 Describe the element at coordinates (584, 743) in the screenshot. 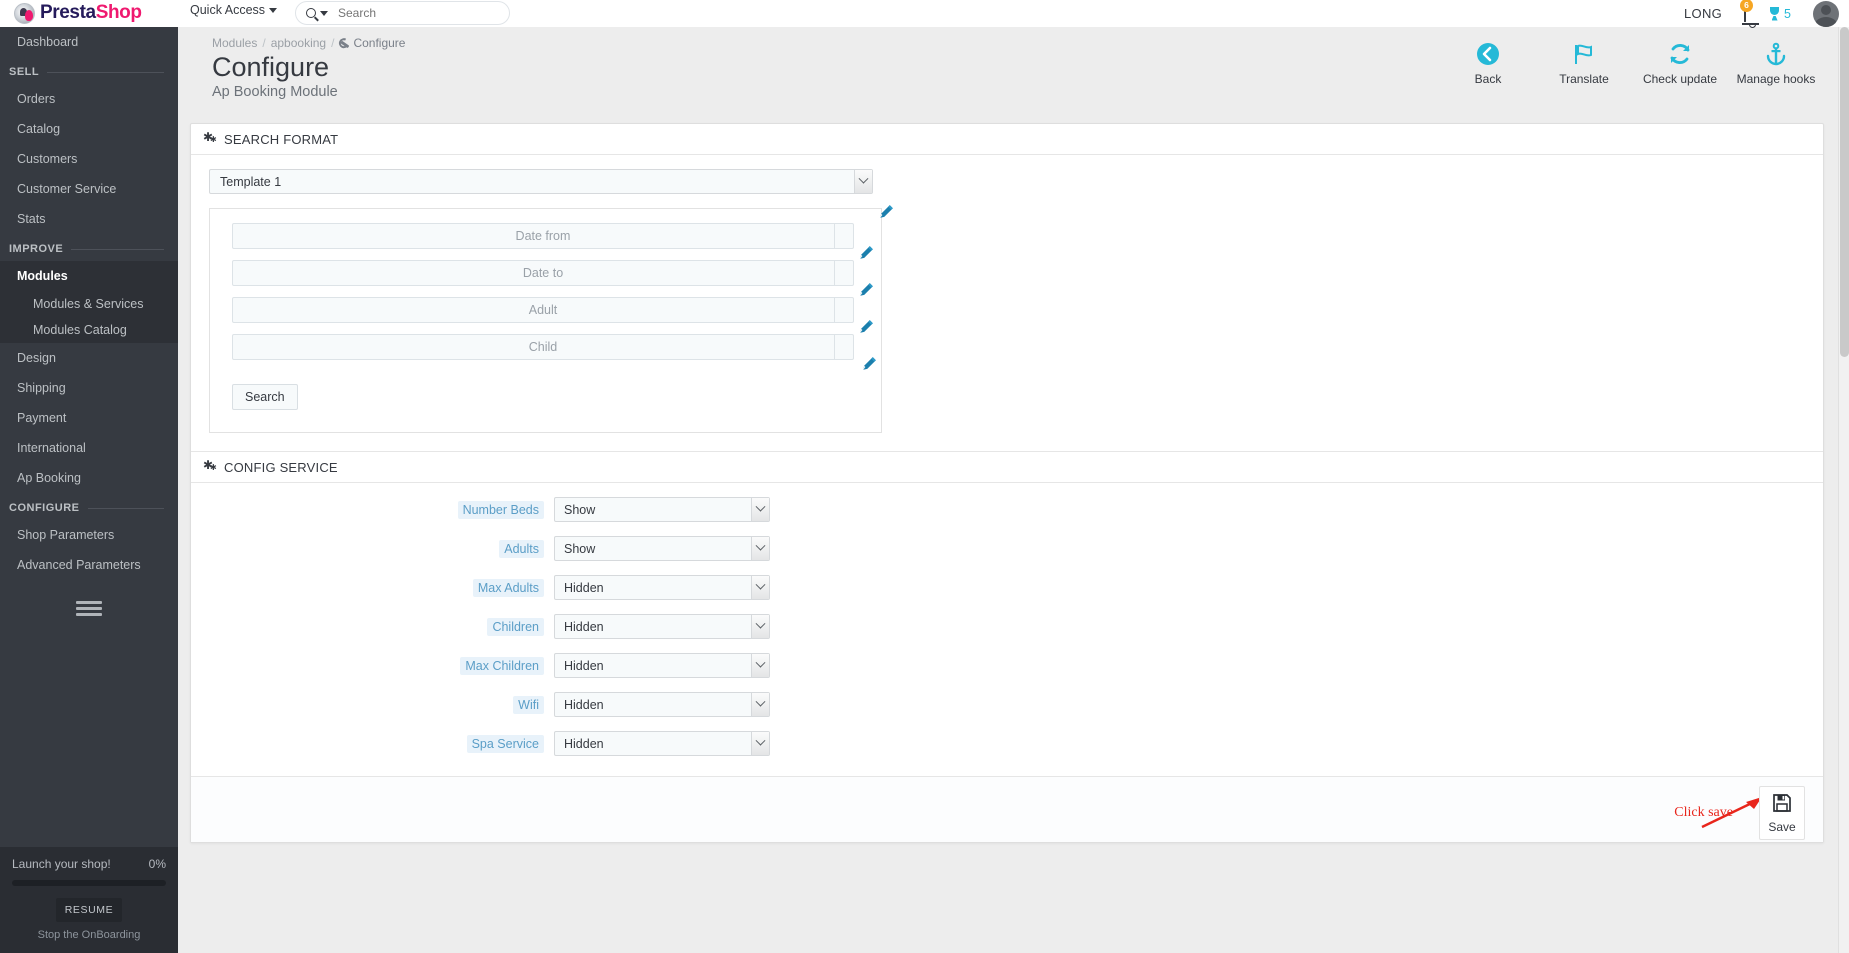

I see `spa-service-value: Hidden` at that location.